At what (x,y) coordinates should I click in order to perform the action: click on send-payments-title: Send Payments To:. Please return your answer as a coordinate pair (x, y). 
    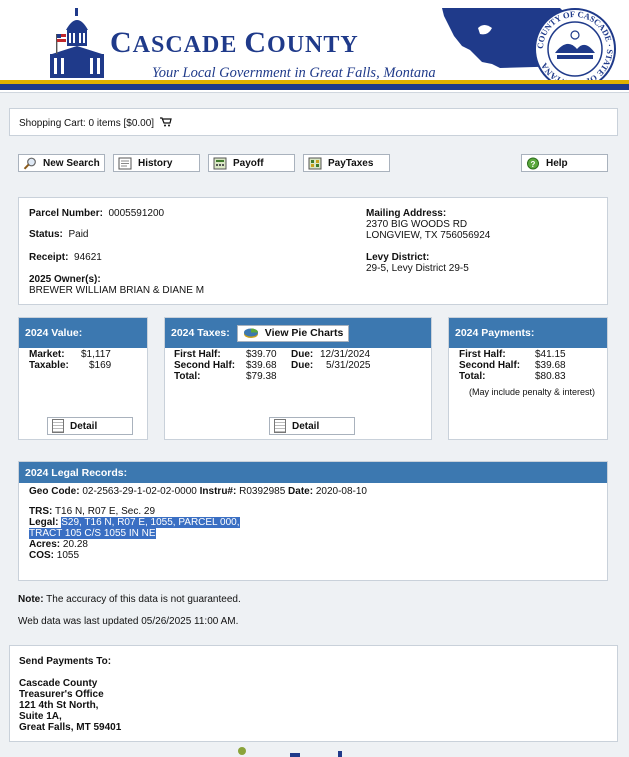
    Looking at the image, I should click on (65, 661).